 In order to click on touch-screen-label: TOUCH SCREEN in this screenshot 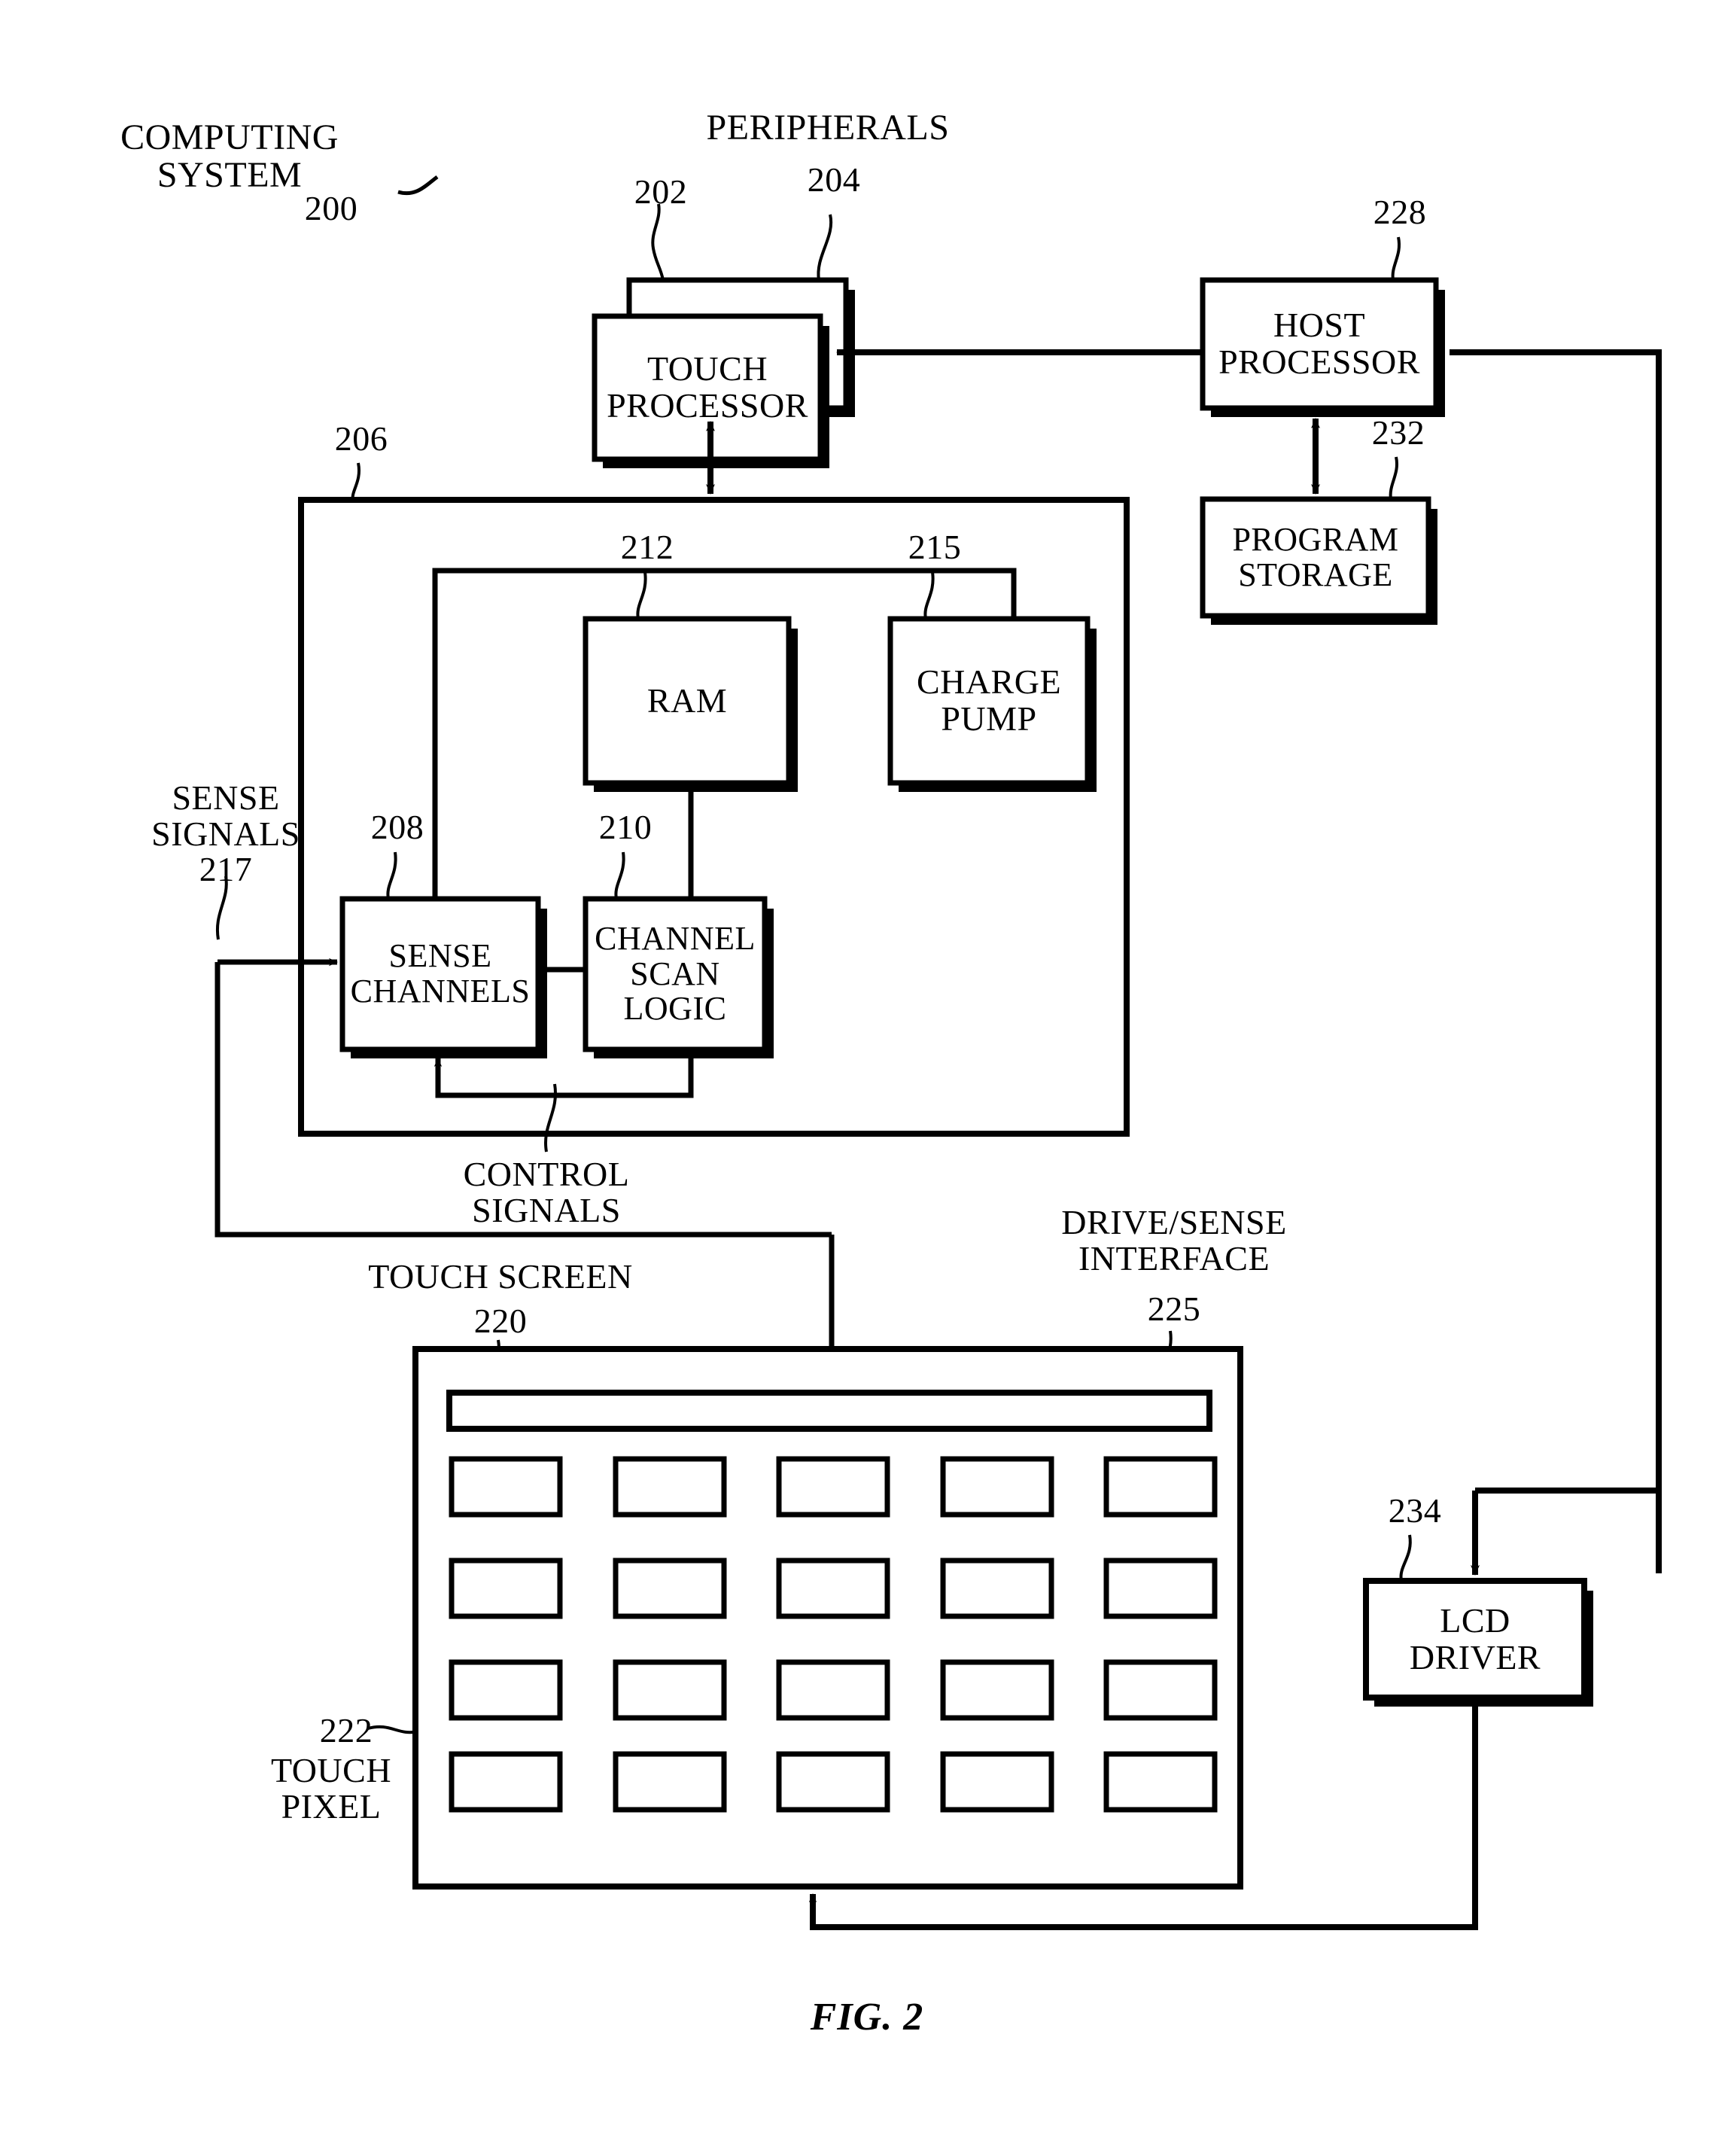, I will do `click(500, 1277)`.